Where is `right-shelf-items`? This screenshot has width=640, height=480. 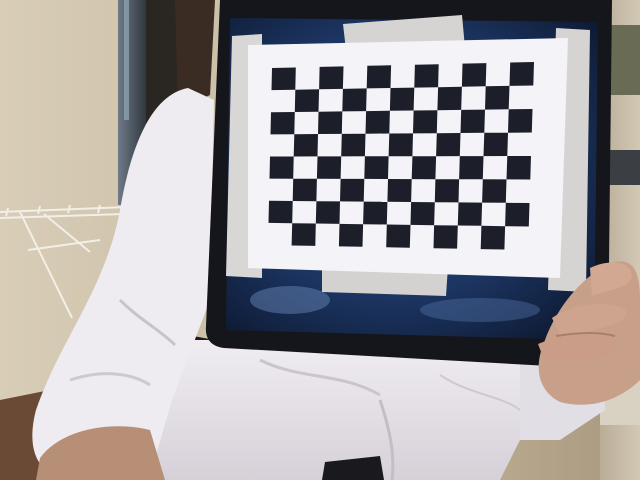 right-shelf-items is located at coordinates (625, 60).